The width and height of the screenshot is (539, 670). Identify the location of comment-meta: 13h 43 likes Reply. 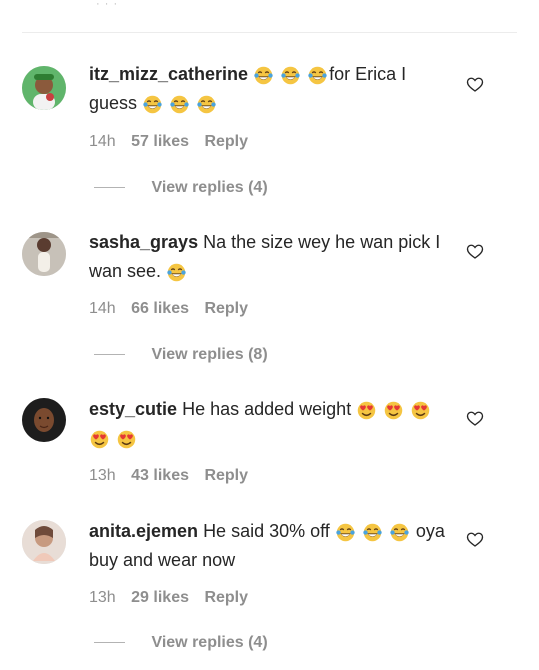
(174, 476).